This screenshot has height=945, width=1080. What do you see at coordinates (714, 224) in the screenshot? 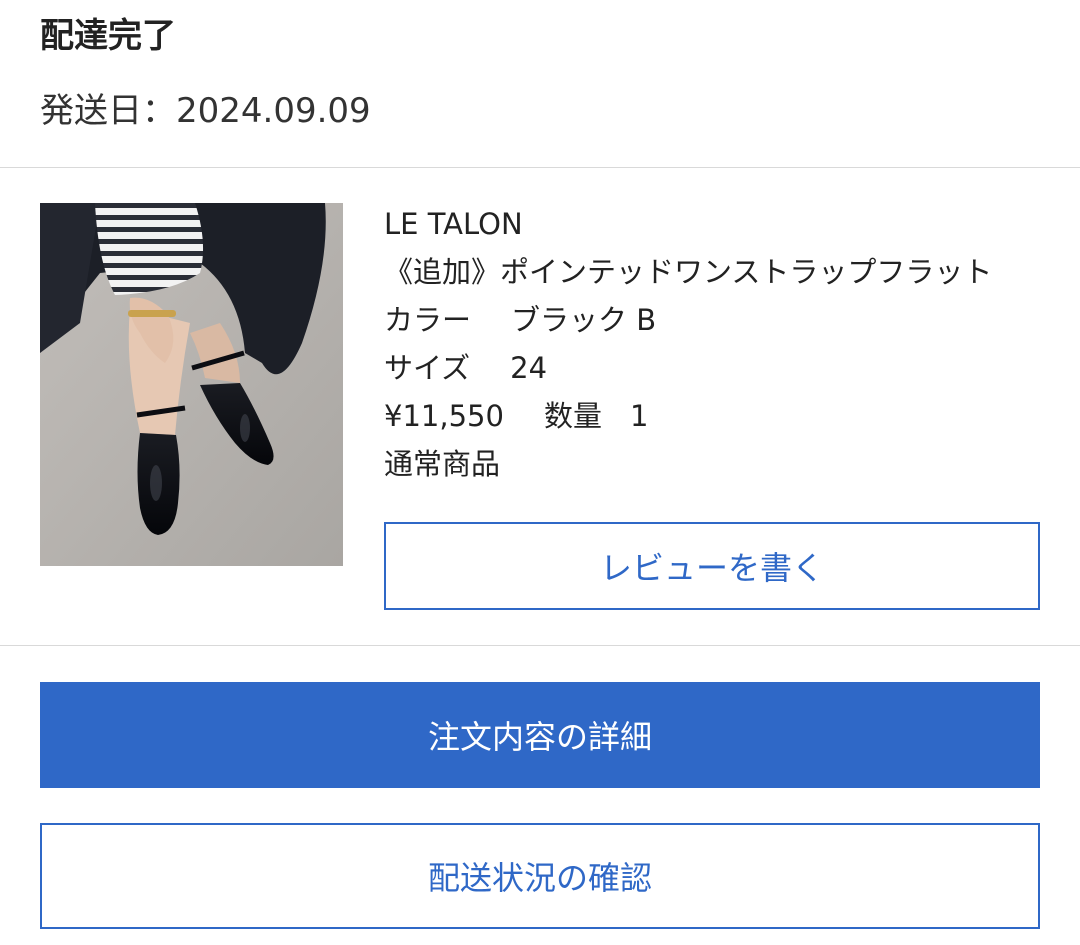
I see `product-brand: LE TALON` at bounding box center [714, 224].